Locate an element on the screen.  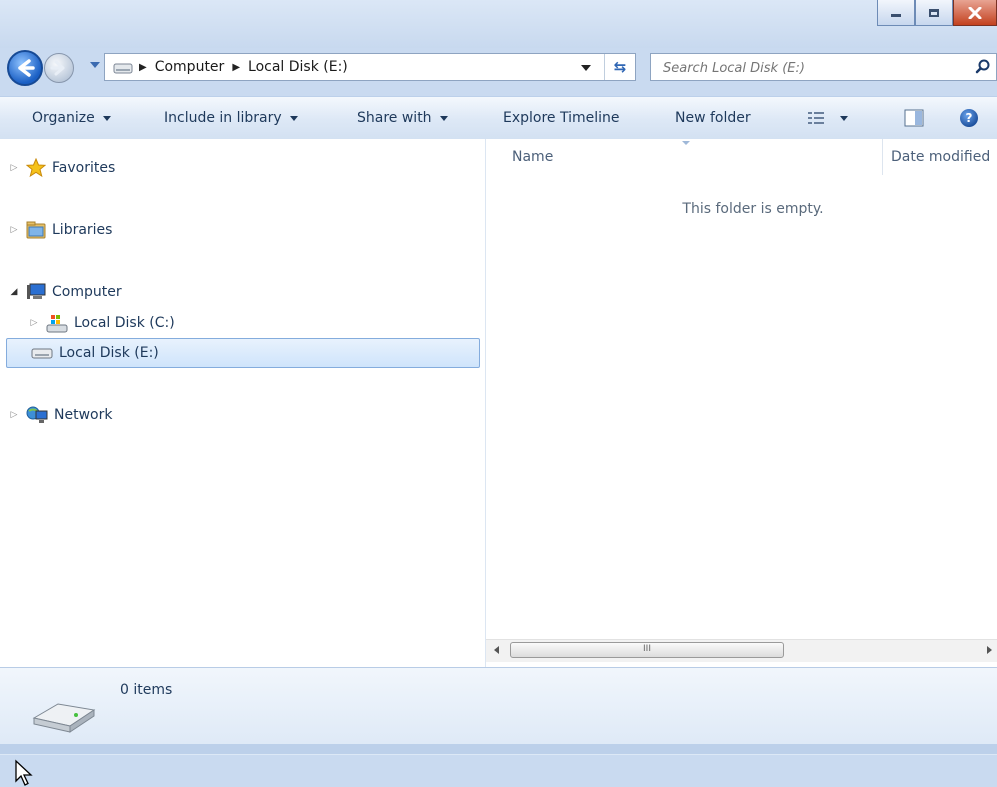
new-folder-button: New folder is located at coordinates (713, 118).